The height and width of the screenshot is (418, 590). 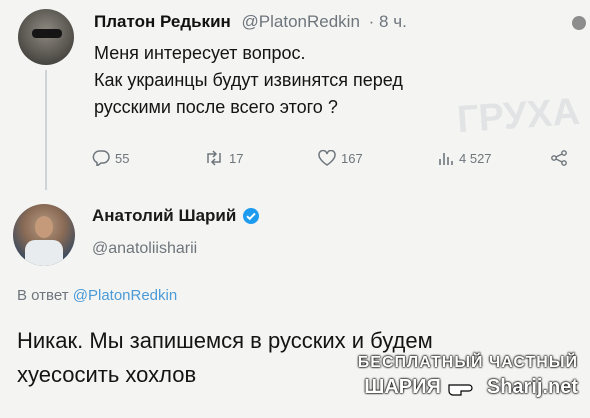 What do you see at coordinates (101, 158) in the screenshot?
I see `reply-icon` at bounding box center [101, 158].